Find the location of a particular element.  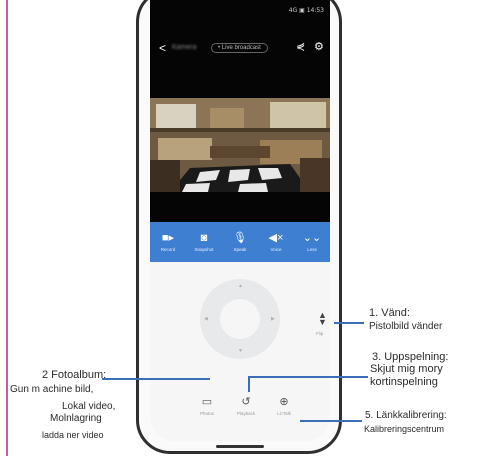

flip-annotation-text: Pistolbild vänder is located at coordinates (406, 326).